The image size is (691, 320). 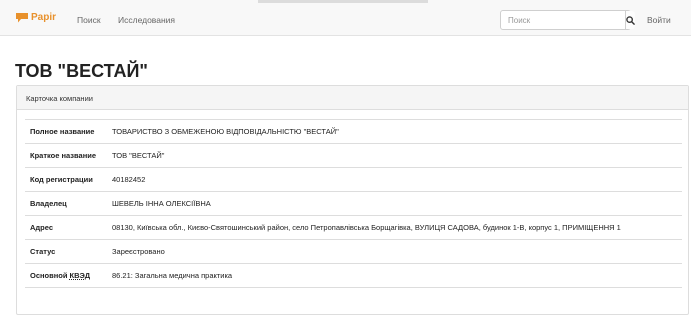 What do you see at coordinates (50, 275) in the screenshot?
I see `row-label-kved-prefix: Основной` at bounding box center [50, 275].